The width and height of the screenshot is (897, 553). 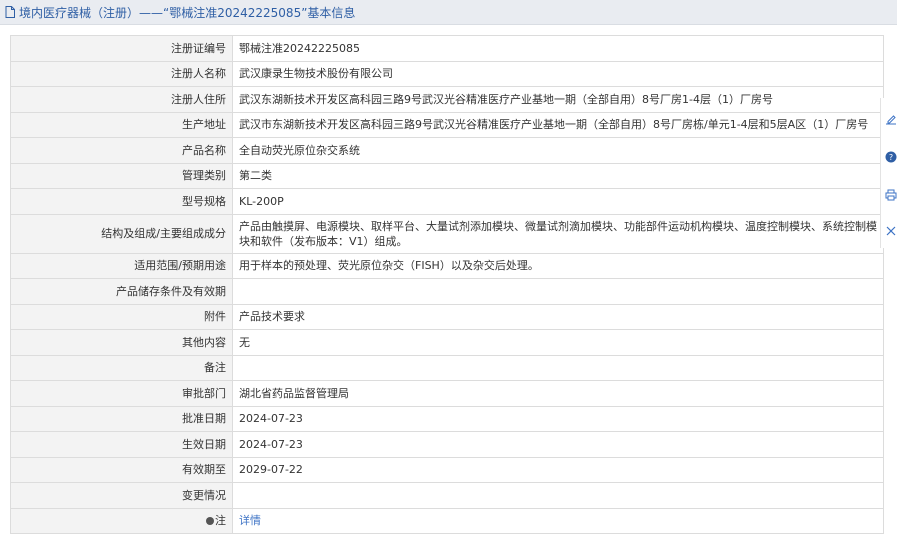 I want to click on row-value: 全自动荧光原位杂交系统, so click(x=558, y=150).